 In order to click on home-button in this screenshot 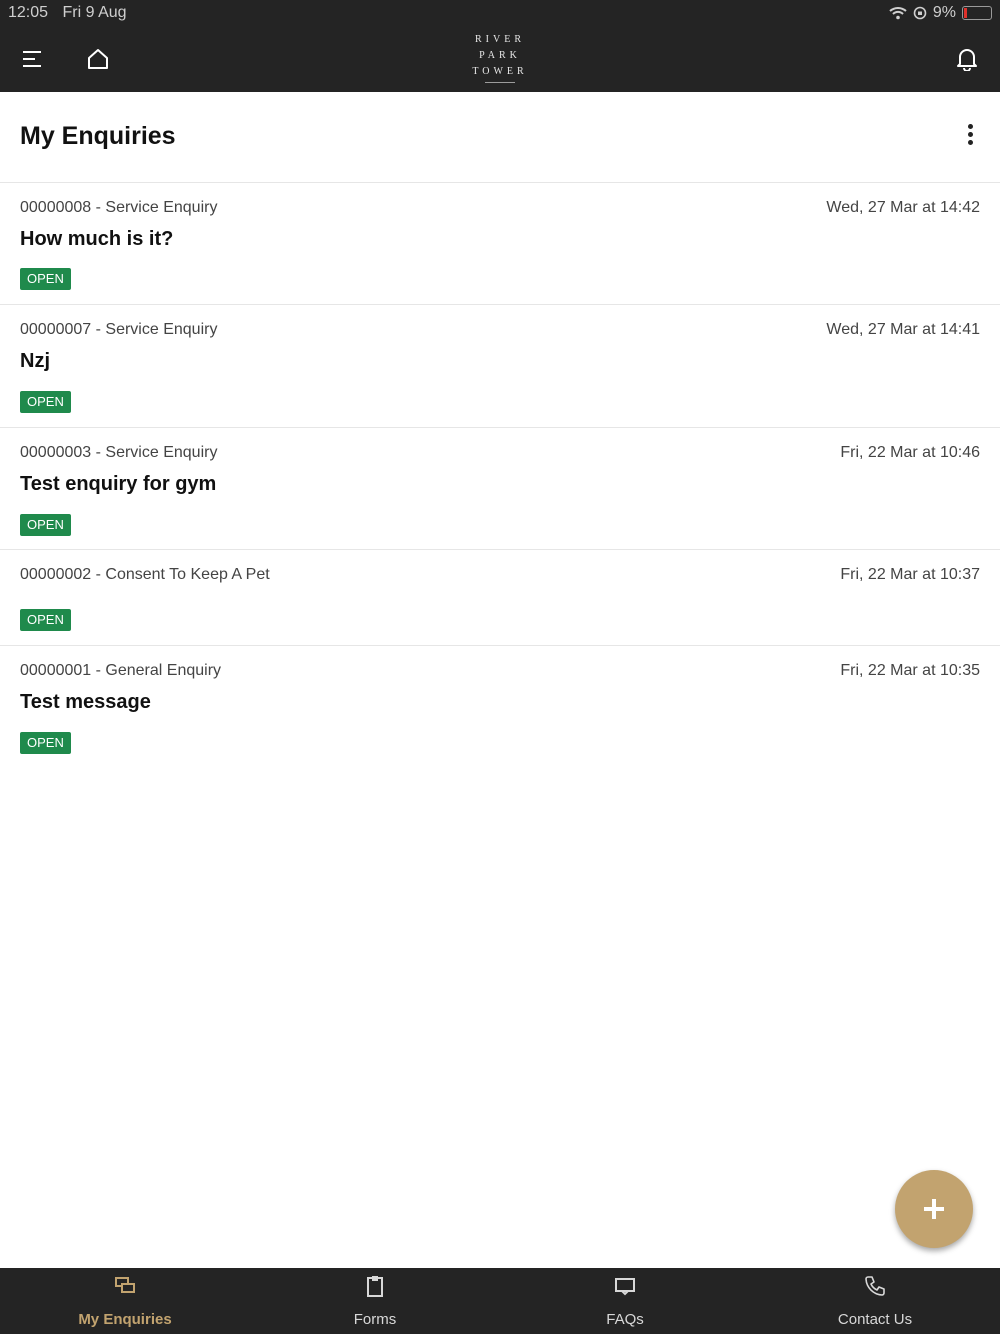, I will do `click(98, 59)`.